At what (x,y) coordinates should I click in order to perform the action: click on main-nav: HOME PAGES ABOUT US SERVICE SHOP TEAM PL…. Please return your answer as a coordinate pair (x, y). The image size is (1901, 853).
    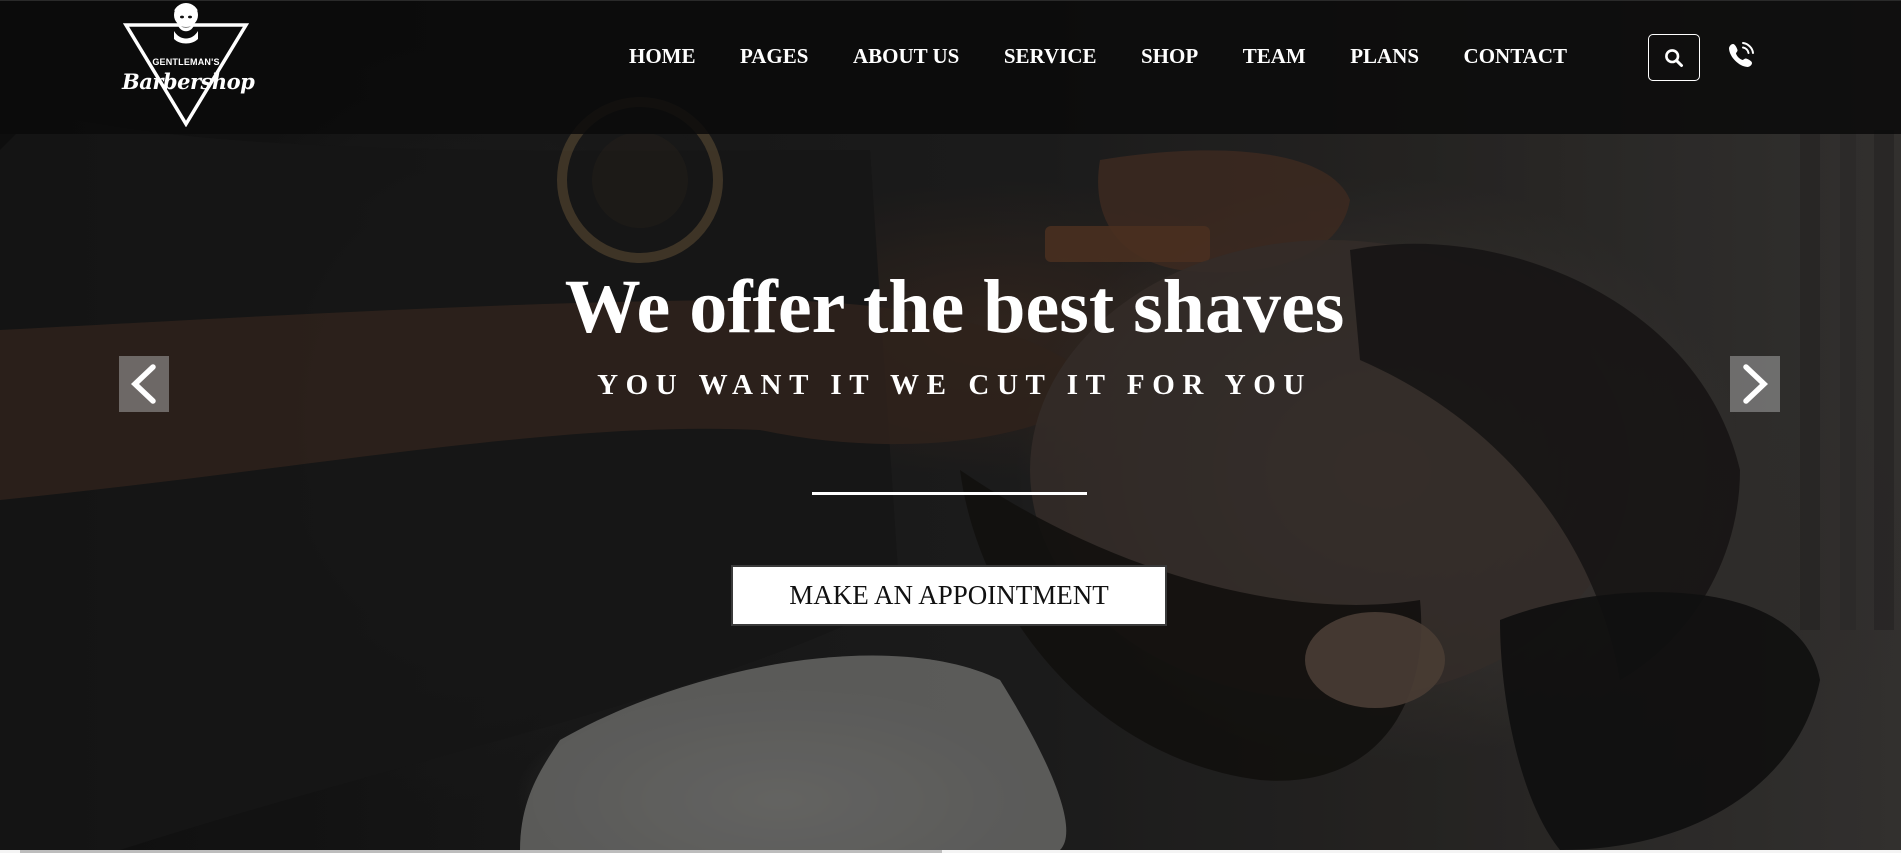
    Looking at the image, I should click on (1098, 56).